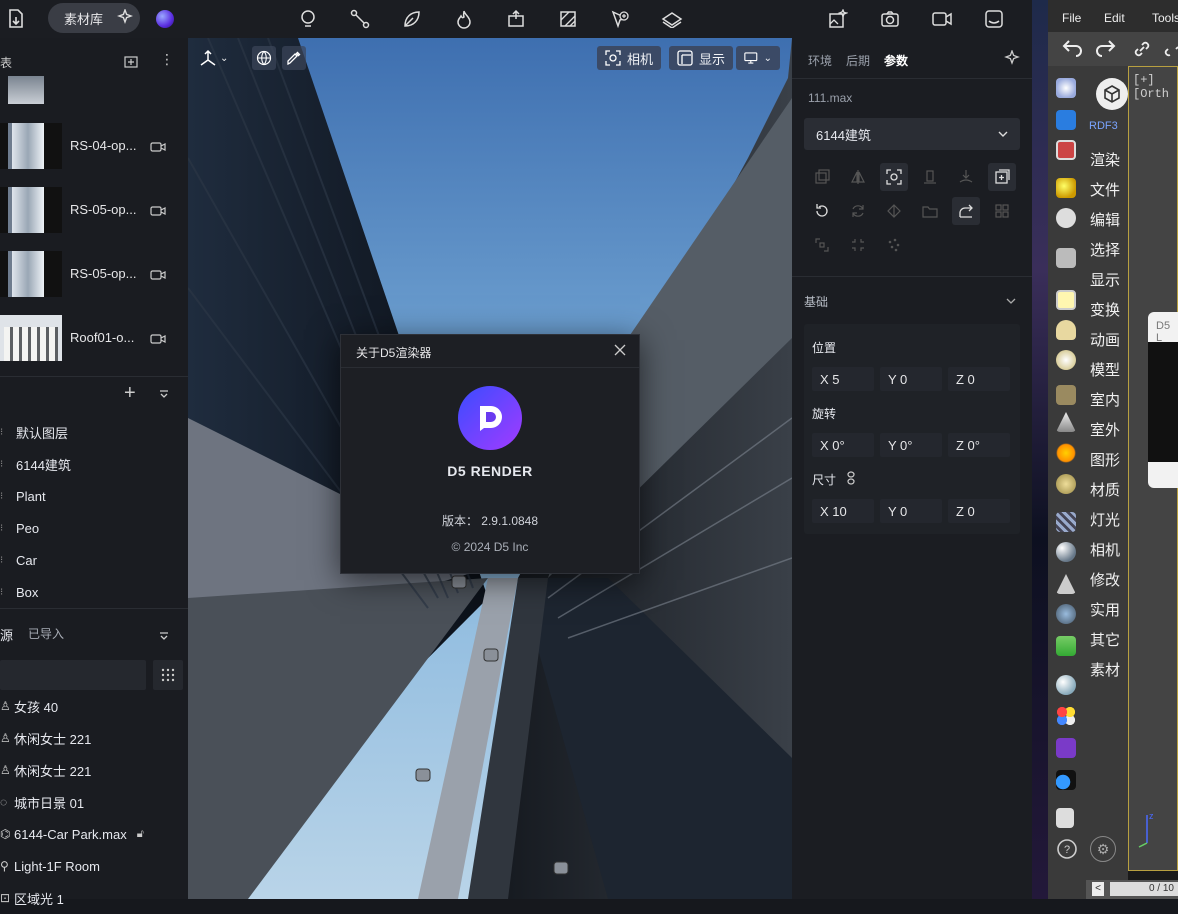 This screenshot has width=1178, height=914. I want to click on size-z-field: Z 0, so click(979, 511).